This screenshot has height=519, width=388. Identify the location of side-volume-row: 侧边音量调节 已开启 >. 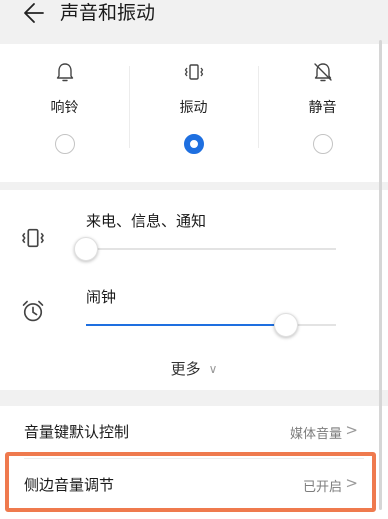
(194, 485).